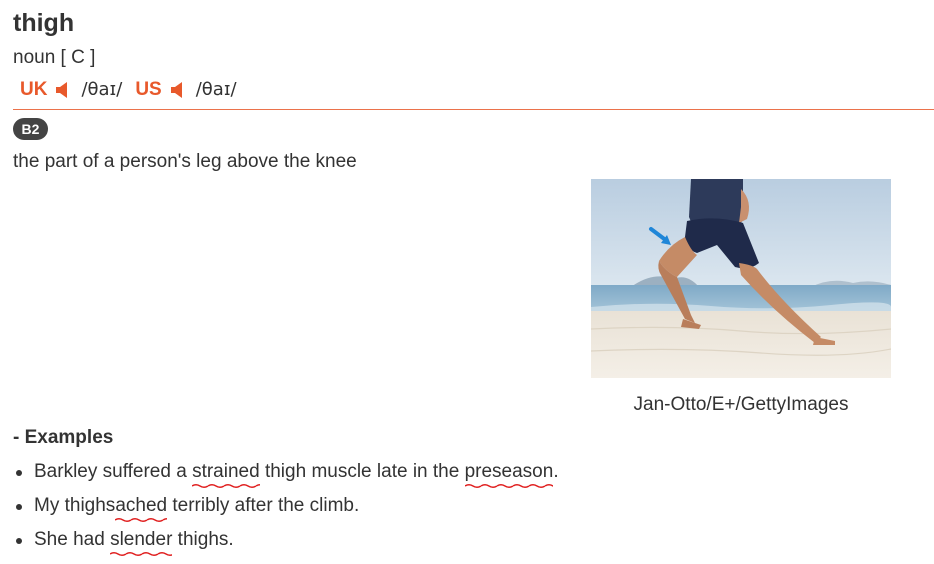 The width and height of the screenshot is (934, 564). I want to click on examples-heading: - Examples, so click(63, 438).